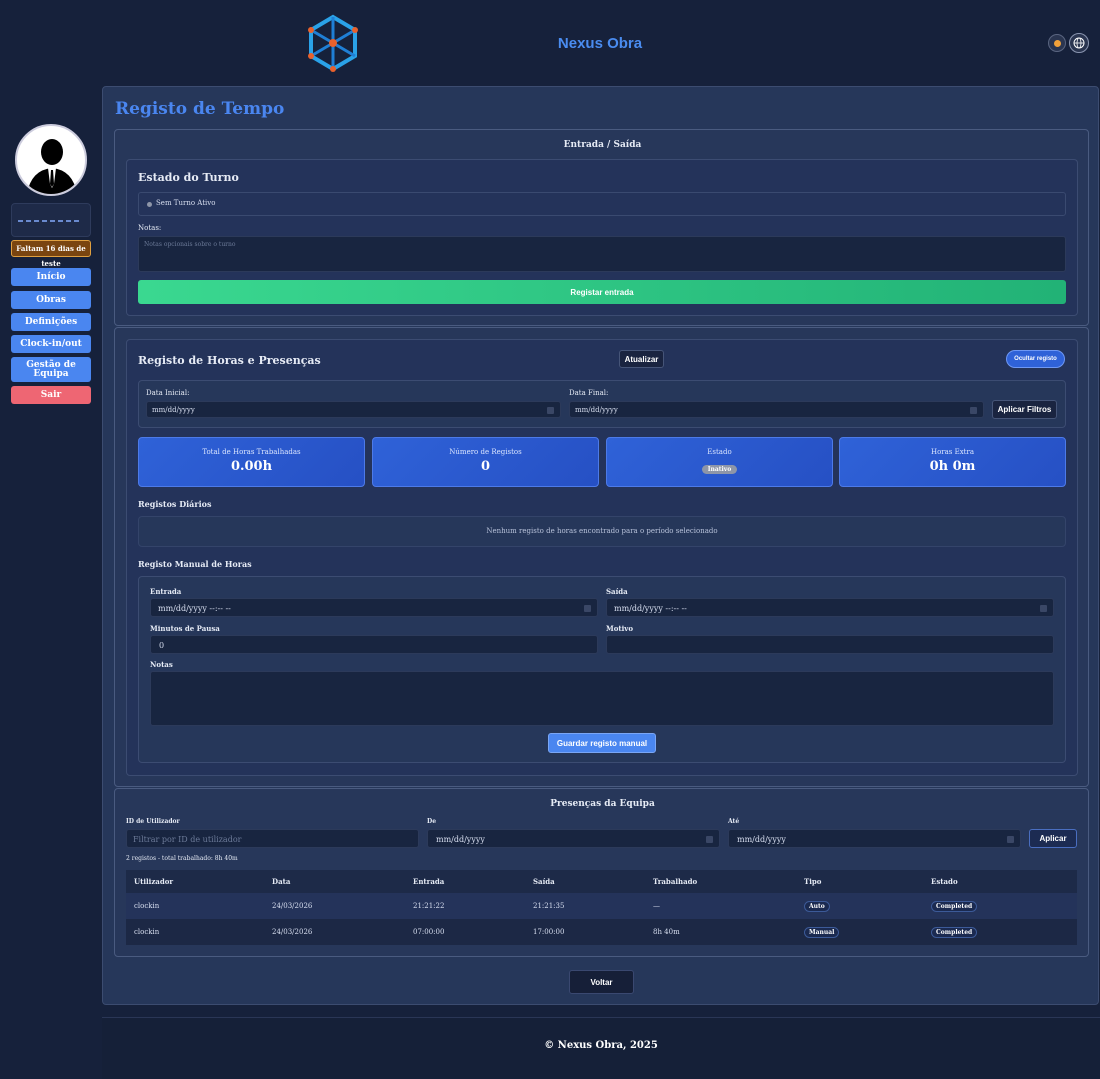  Describe the element at coordinates (185, 628) in the screenshot. I see `break-minutes-label: Minutos de Pausa` at that location.